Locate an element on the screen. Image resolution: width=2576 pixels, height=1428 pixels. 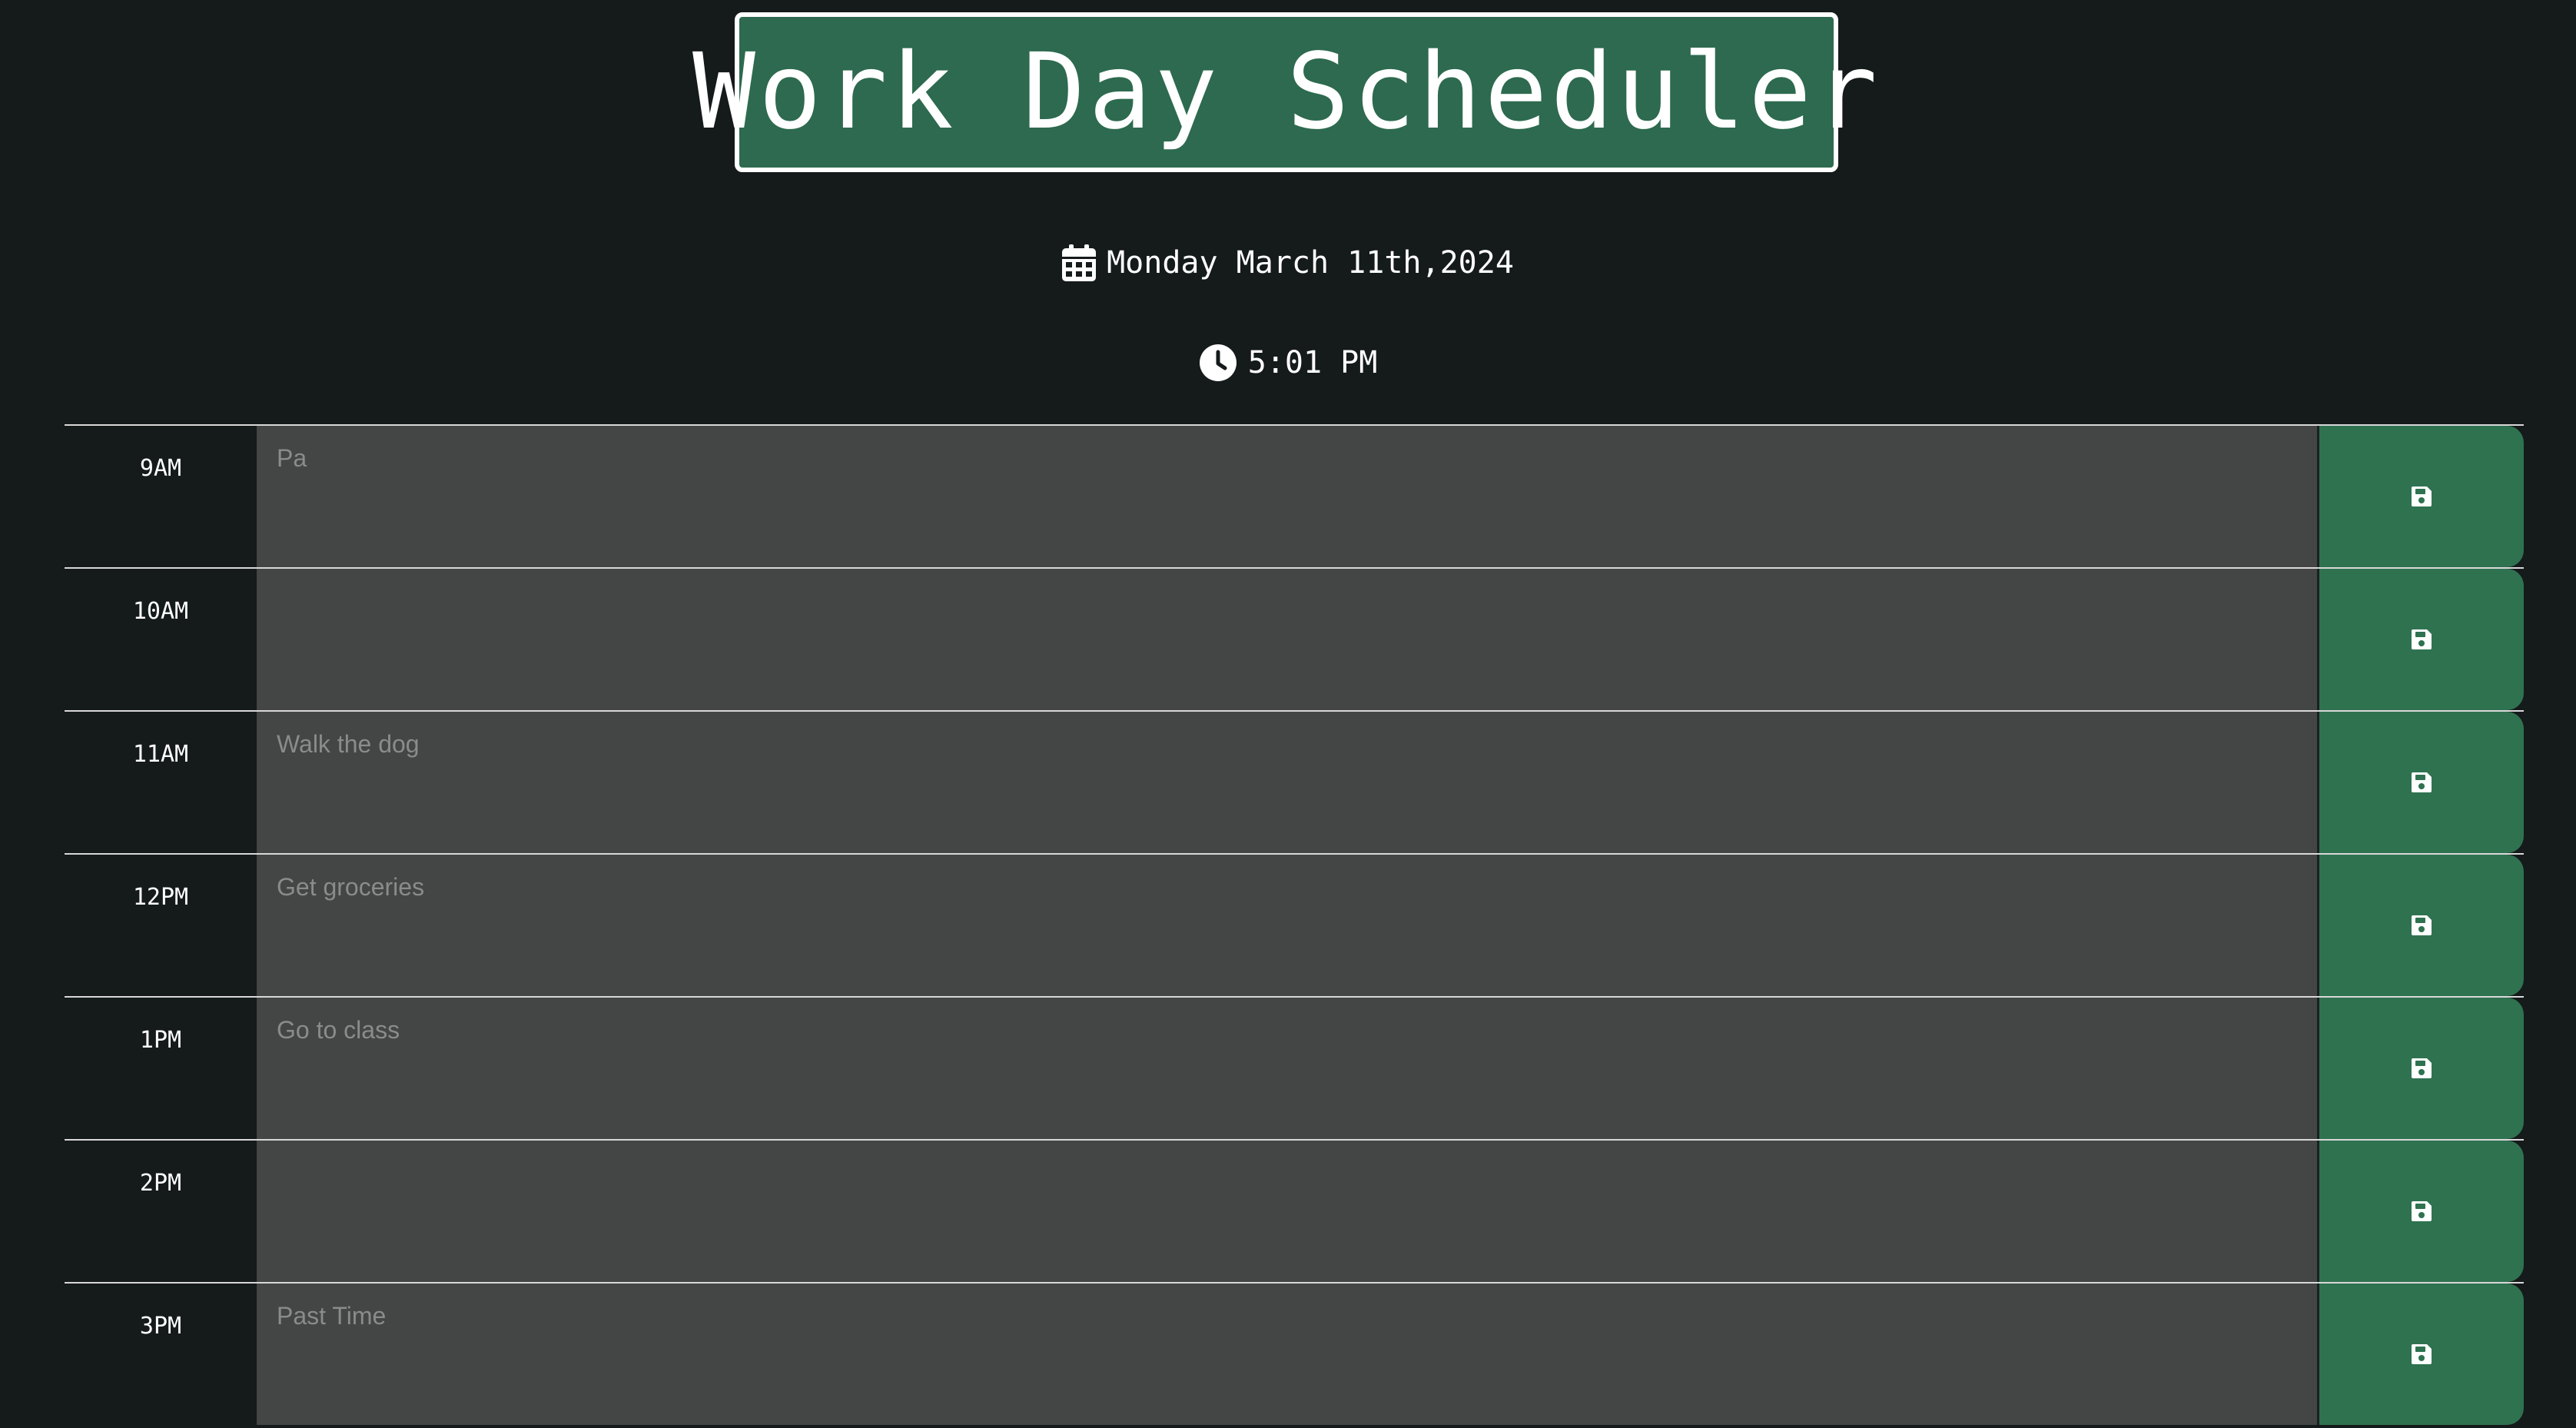
time-block-9am: 9AM is located at coordinates (1294, 496).